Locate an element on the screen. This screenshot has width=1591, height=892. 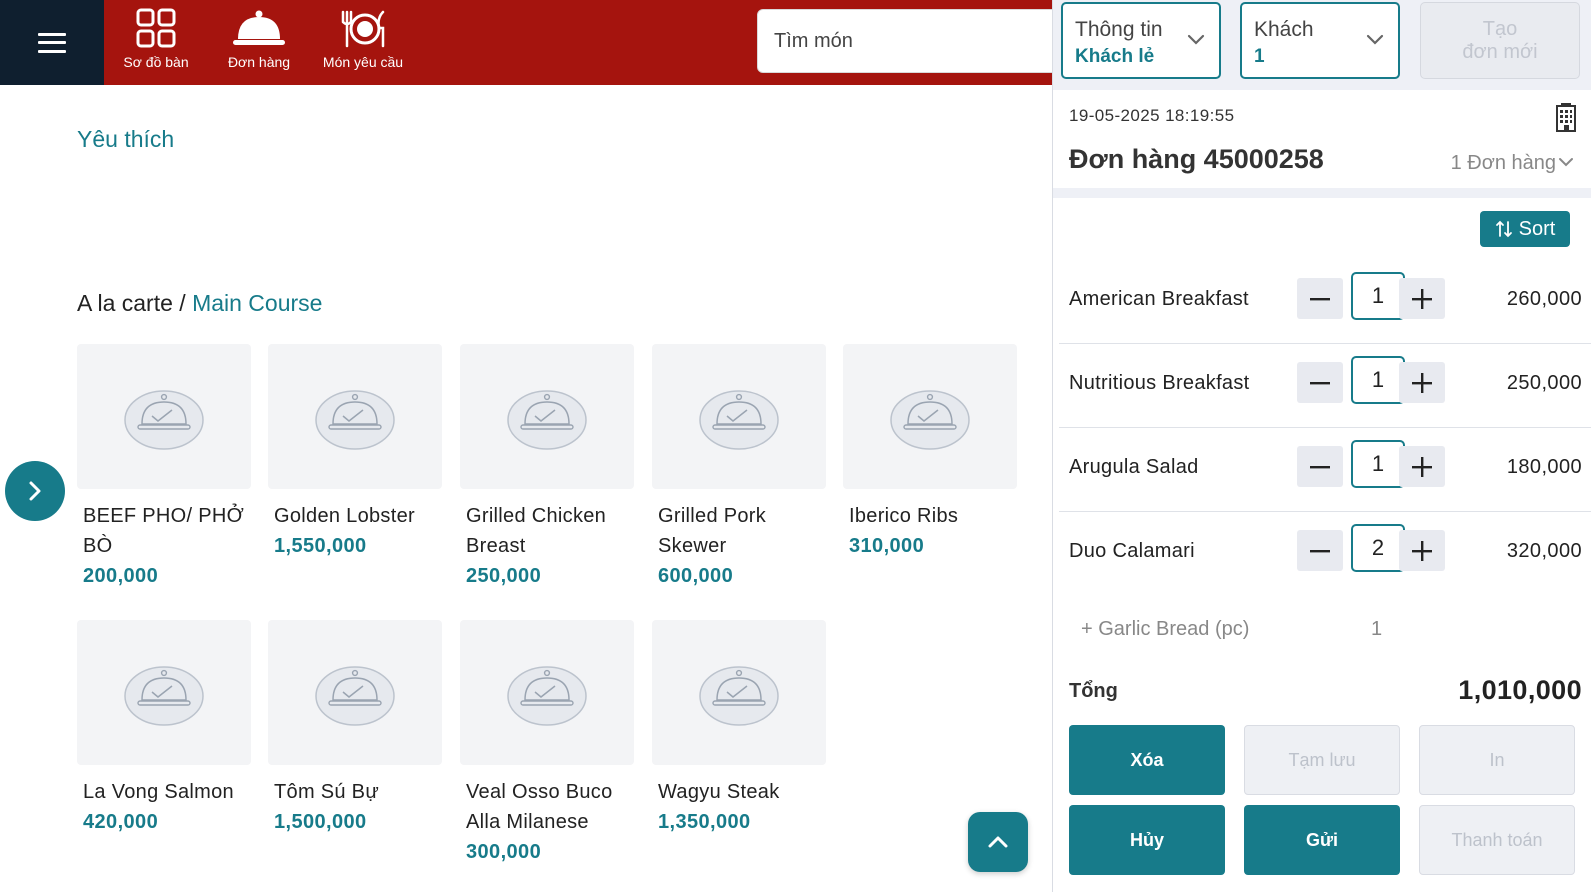
breadcrumb-current: Main Course is located at coordinates (257, 303).